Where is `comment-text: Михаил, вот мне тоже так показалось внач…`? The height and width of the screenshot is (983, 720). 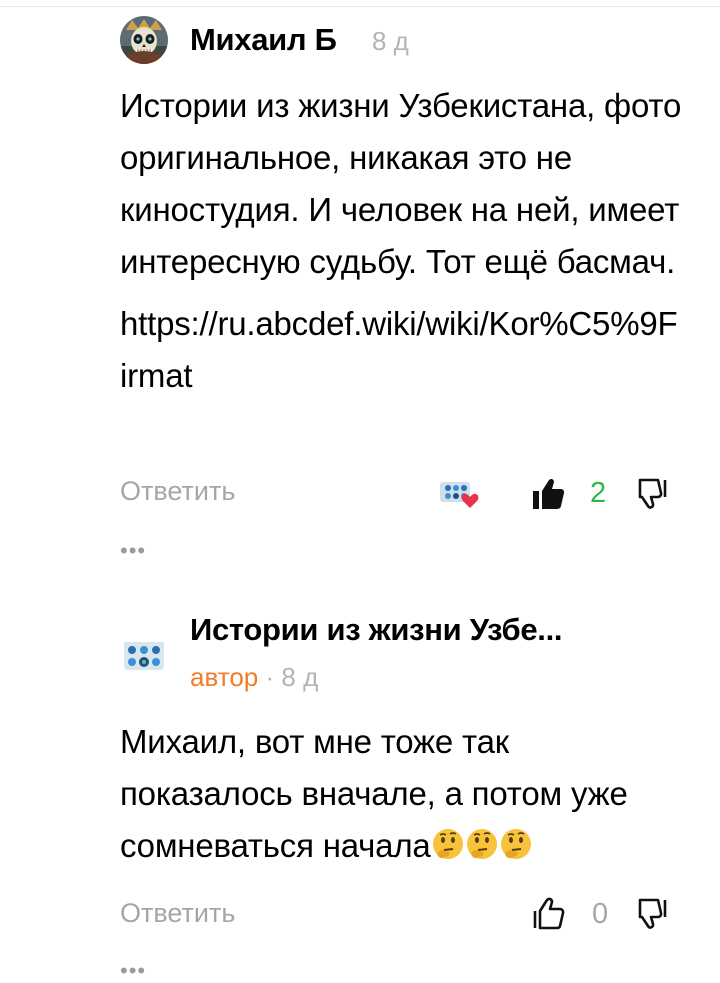 comment-text: Михаил, вот мне тоже так показалось внач… is located at coordinates (400, 794).